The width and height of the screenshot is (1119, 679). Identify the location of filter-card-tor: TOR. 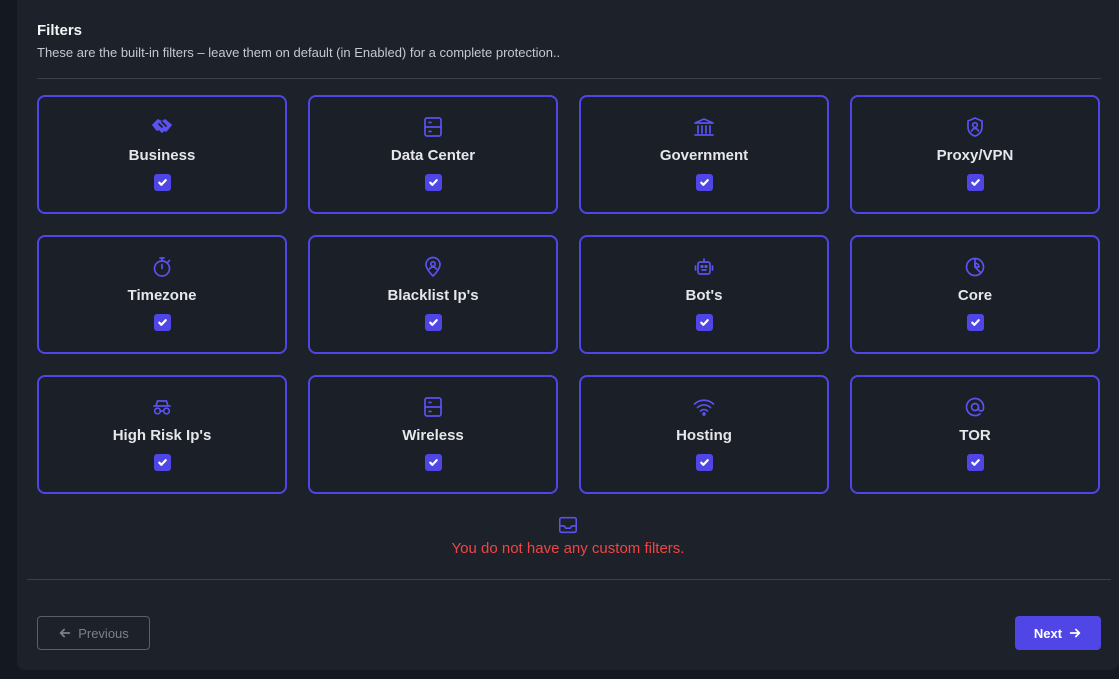
(975, 434).